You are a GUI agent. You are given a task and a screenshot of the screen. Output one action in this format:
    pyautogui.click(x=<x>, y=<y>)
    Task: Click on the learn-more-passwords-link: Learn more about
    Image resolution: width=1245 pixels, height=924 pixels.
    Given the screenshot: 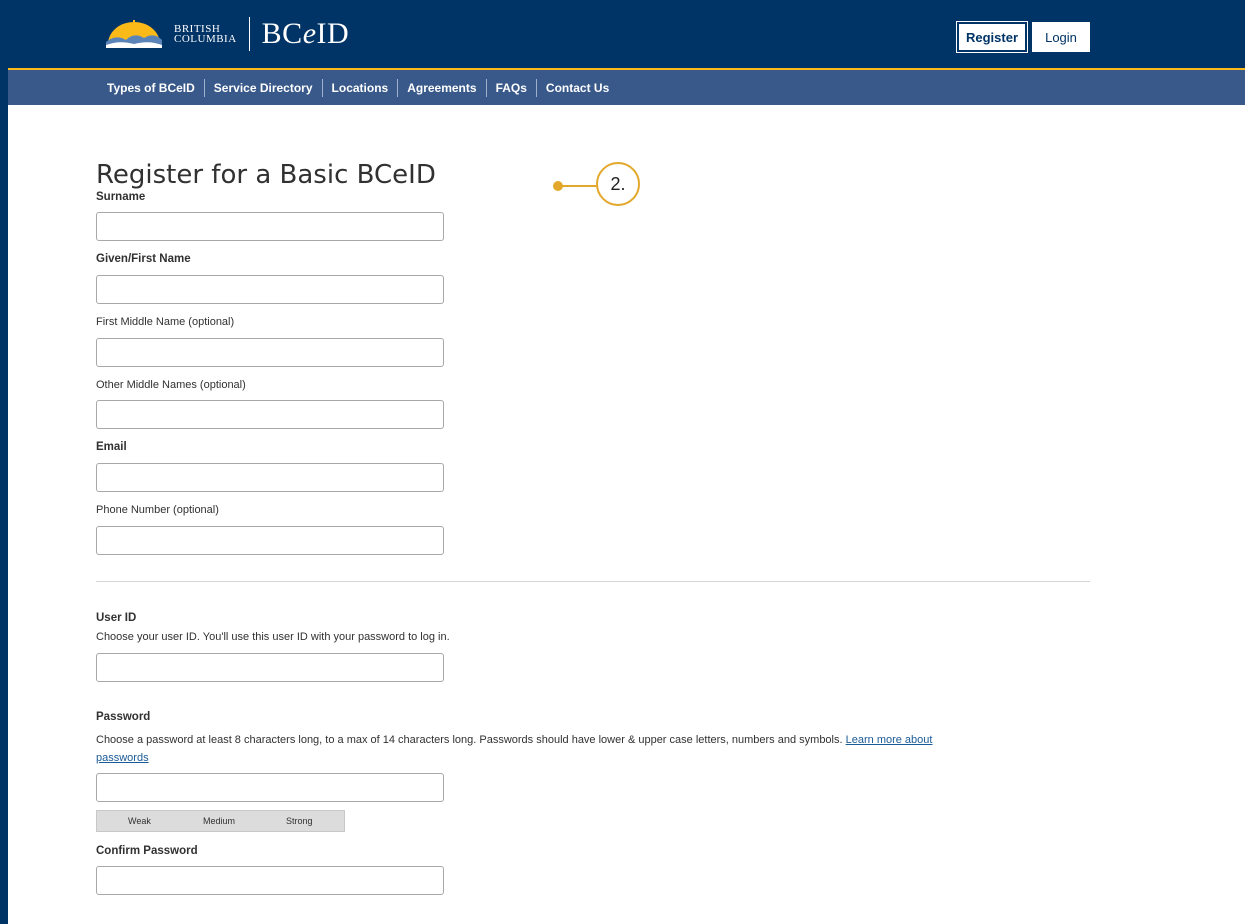 What is the action you would take?
    pyautogui.click(x=889, y=740)
    